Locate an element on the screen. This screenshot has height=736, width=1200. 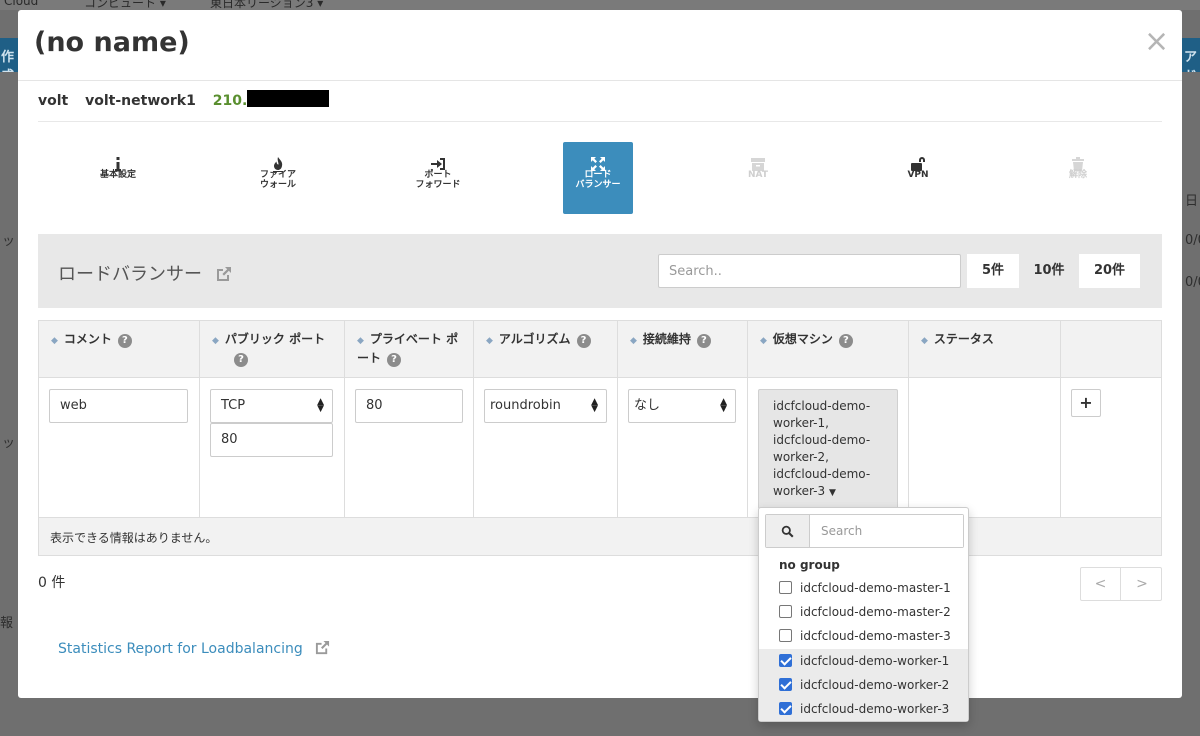
page-size-5: 5件 is located at coordinates (993, 271).